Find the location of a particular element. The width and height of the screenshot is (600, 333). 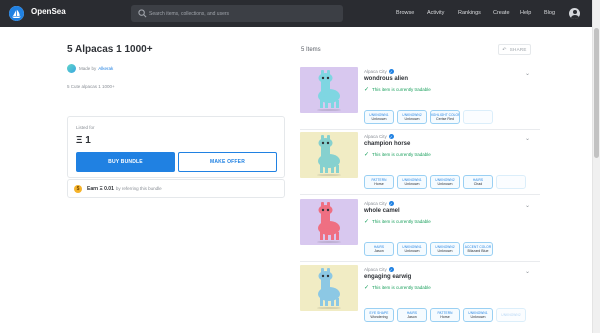

share-button: ↶ SHARE is located at coordinates (514, 49).